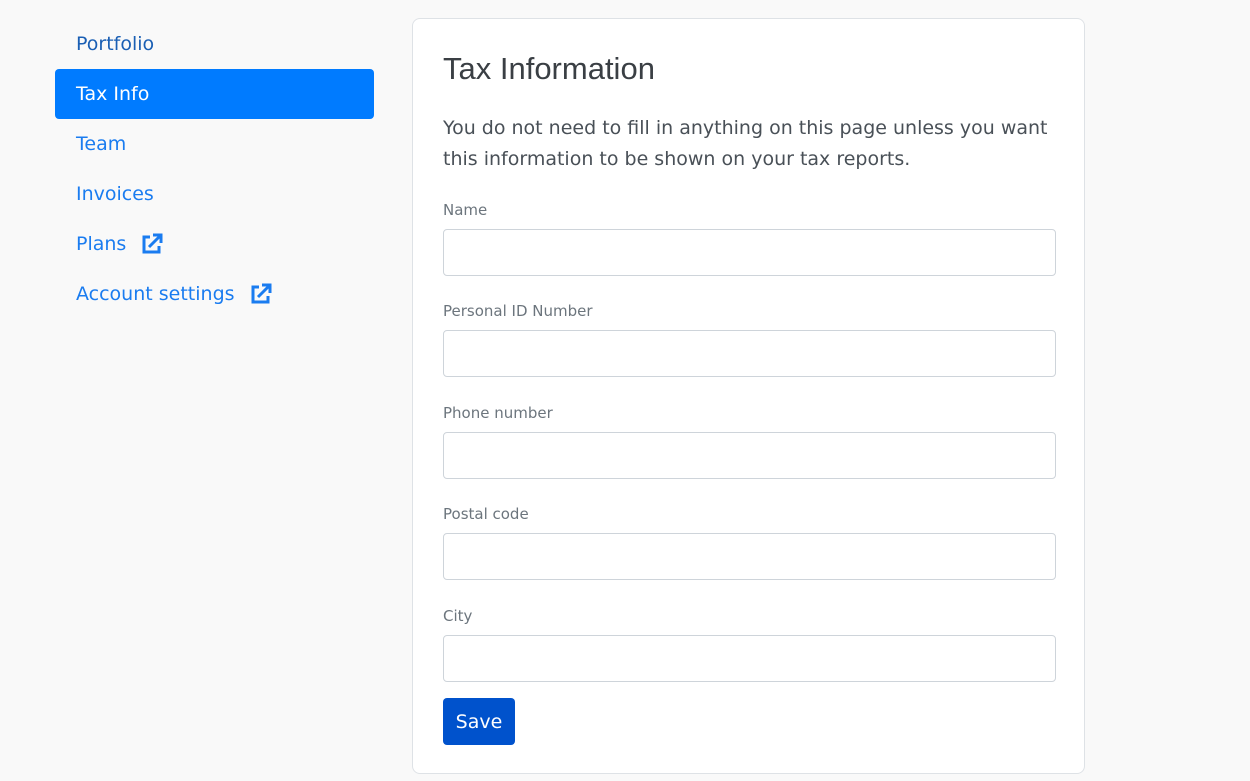 This screenshot has height=781, width=1250. I want to click on sidebar-item-label: Invoices, so click(115, 194).